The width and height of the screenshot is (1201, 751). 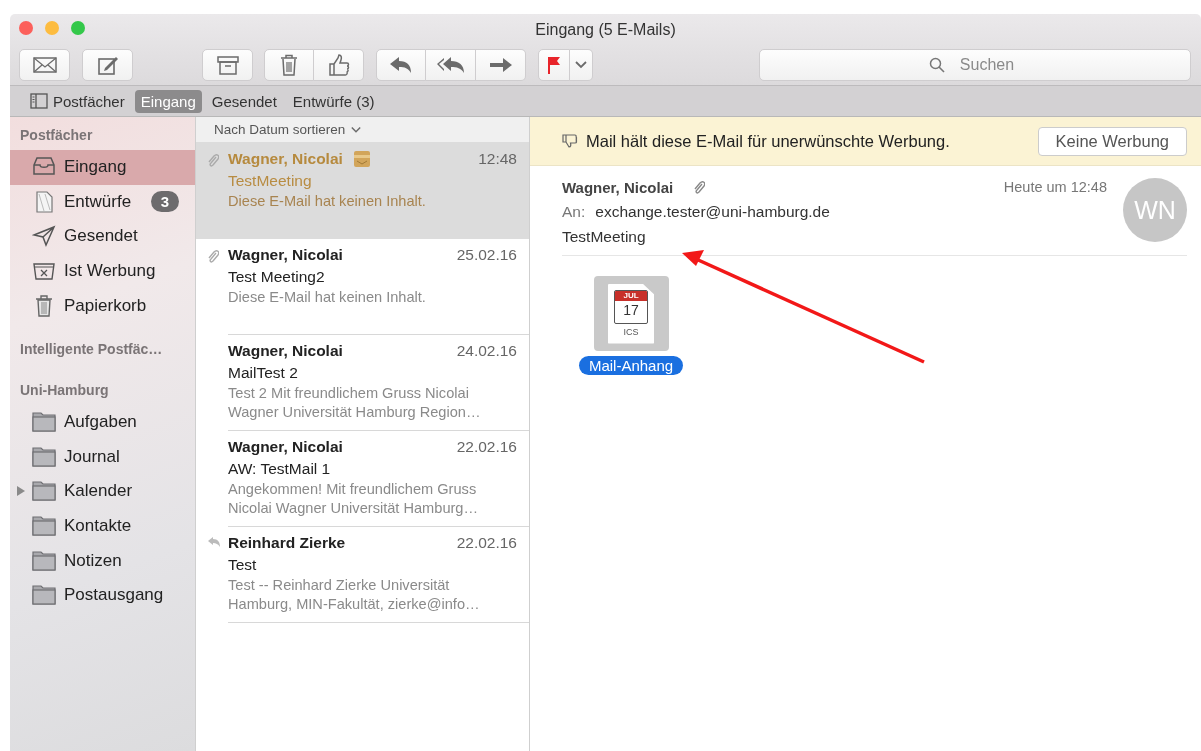 I want to click on message-date: 25.02.16, so click(x=486, y=255).